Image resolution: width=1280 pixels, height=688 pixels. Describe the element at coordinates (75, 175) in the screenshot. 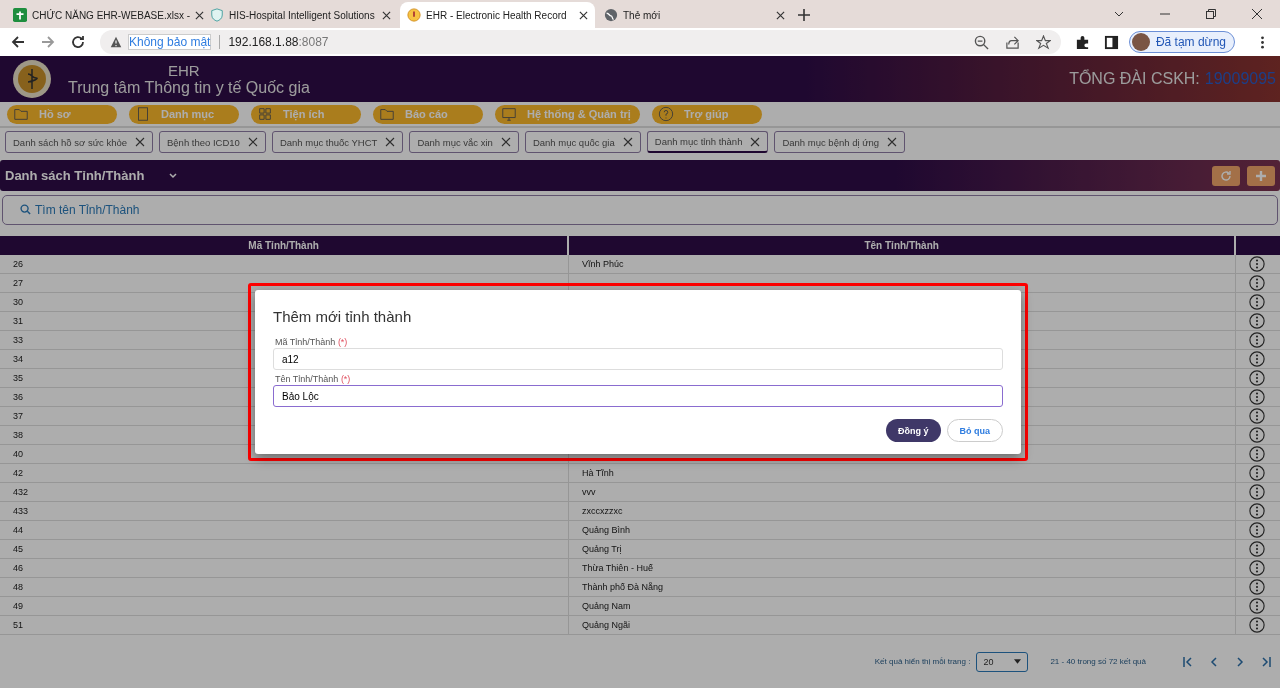

I see `page-title: Danh sách Tỉnh/Thành` at that location.